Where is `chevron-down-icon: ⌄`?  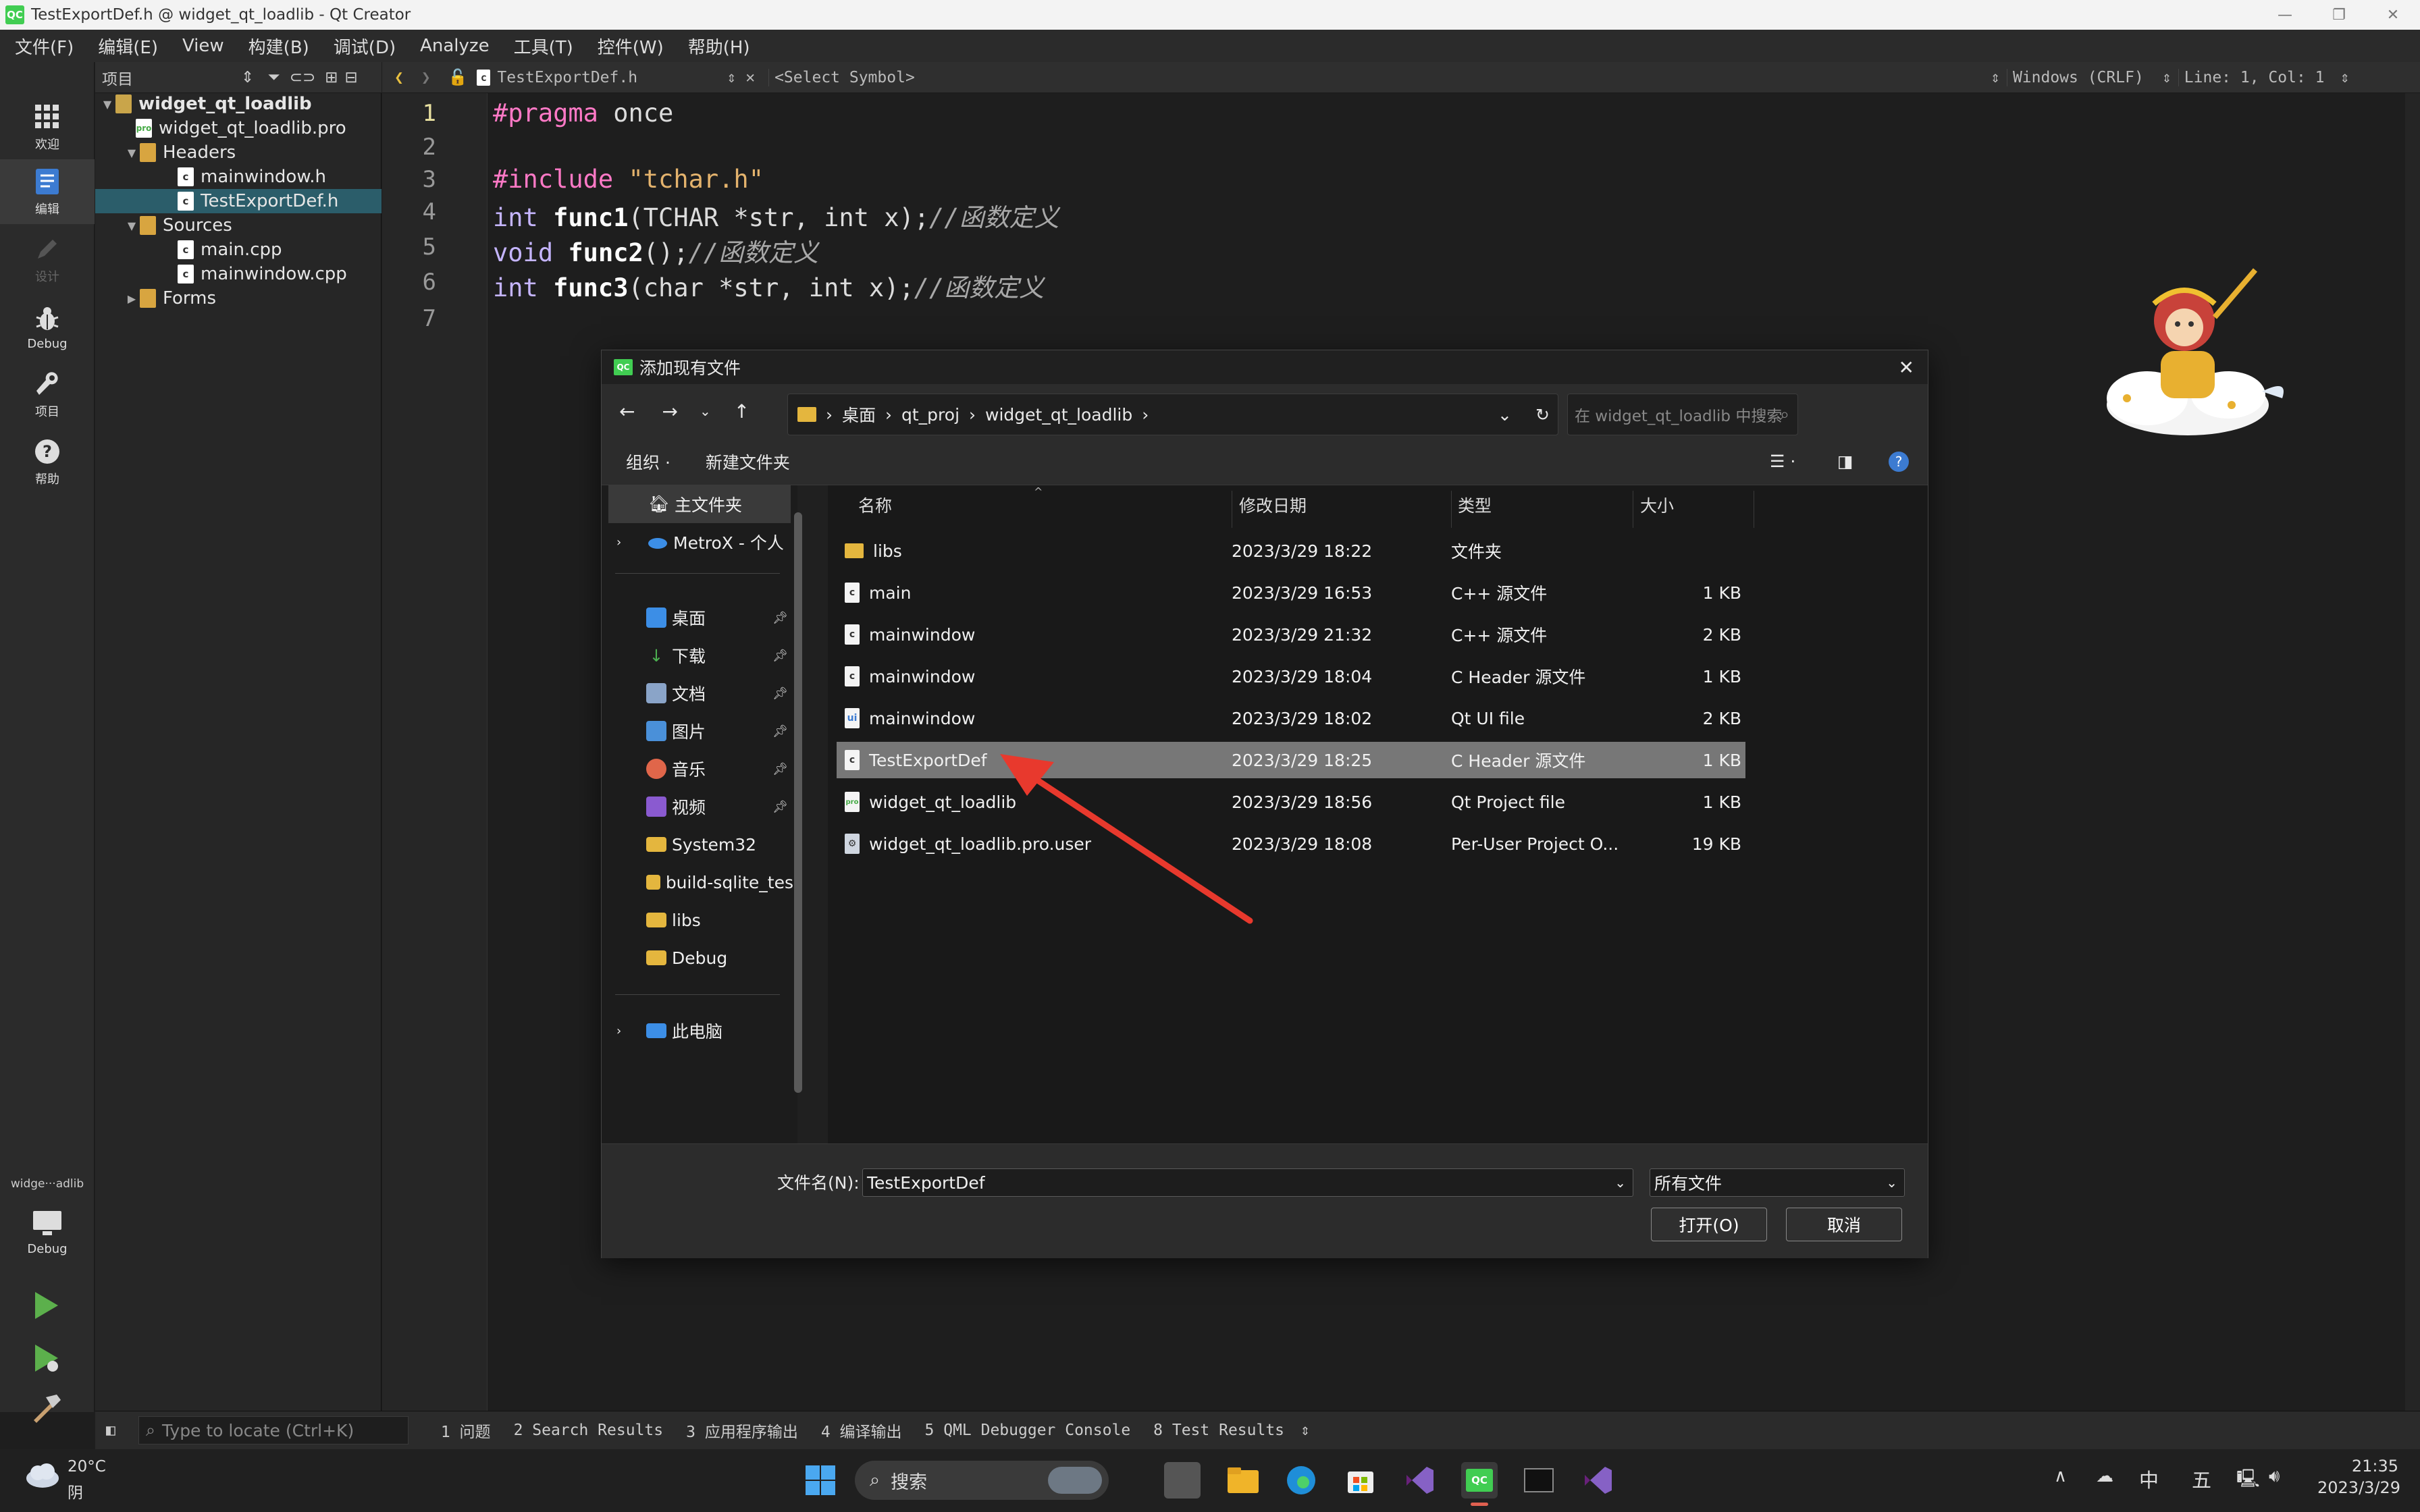
chevron-down-icon: ⌄ is located at coordinates (1891, 1182).